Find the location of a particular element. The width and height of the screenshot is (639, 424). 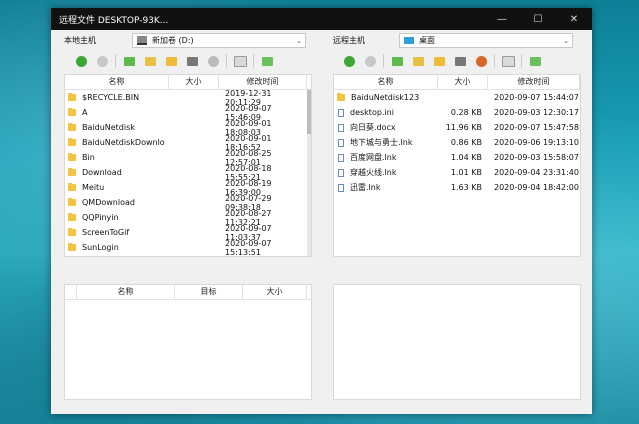

list-item: 迅雷.lnk 1.63 KB 2020-09-04 18:42:00 is located at coordinates (457, 187).